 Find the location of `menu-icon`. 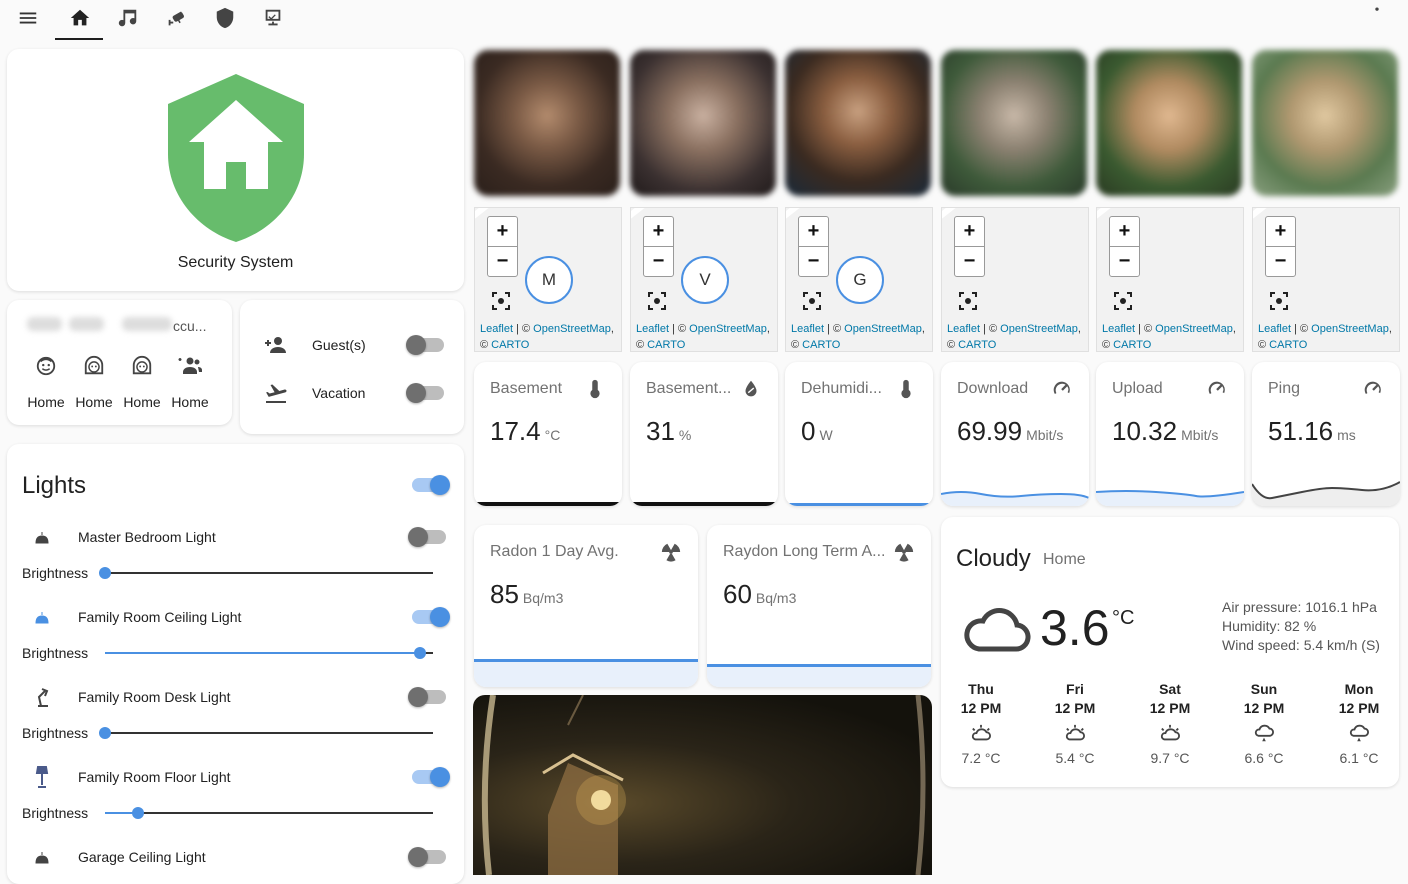

menu-icon is located at coordinates (28, 18).